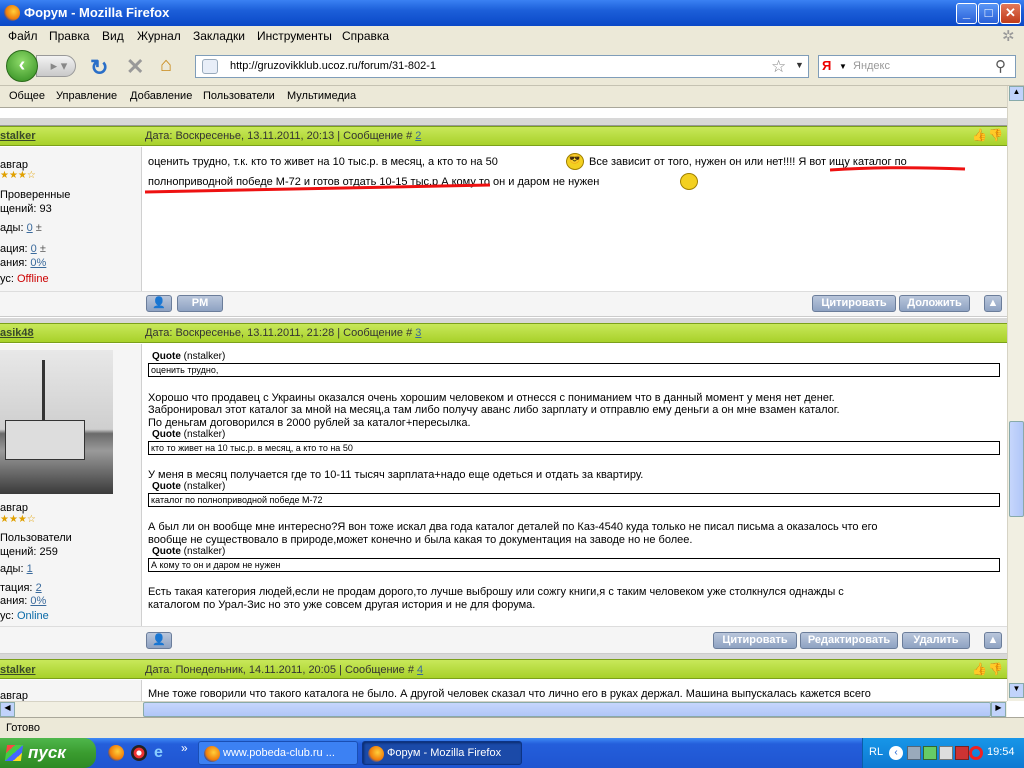  What do you see at coordinates (1008, 36) in the screenshot?
I see `throbber-icon: ✲` at bounding box center [1008, 36].